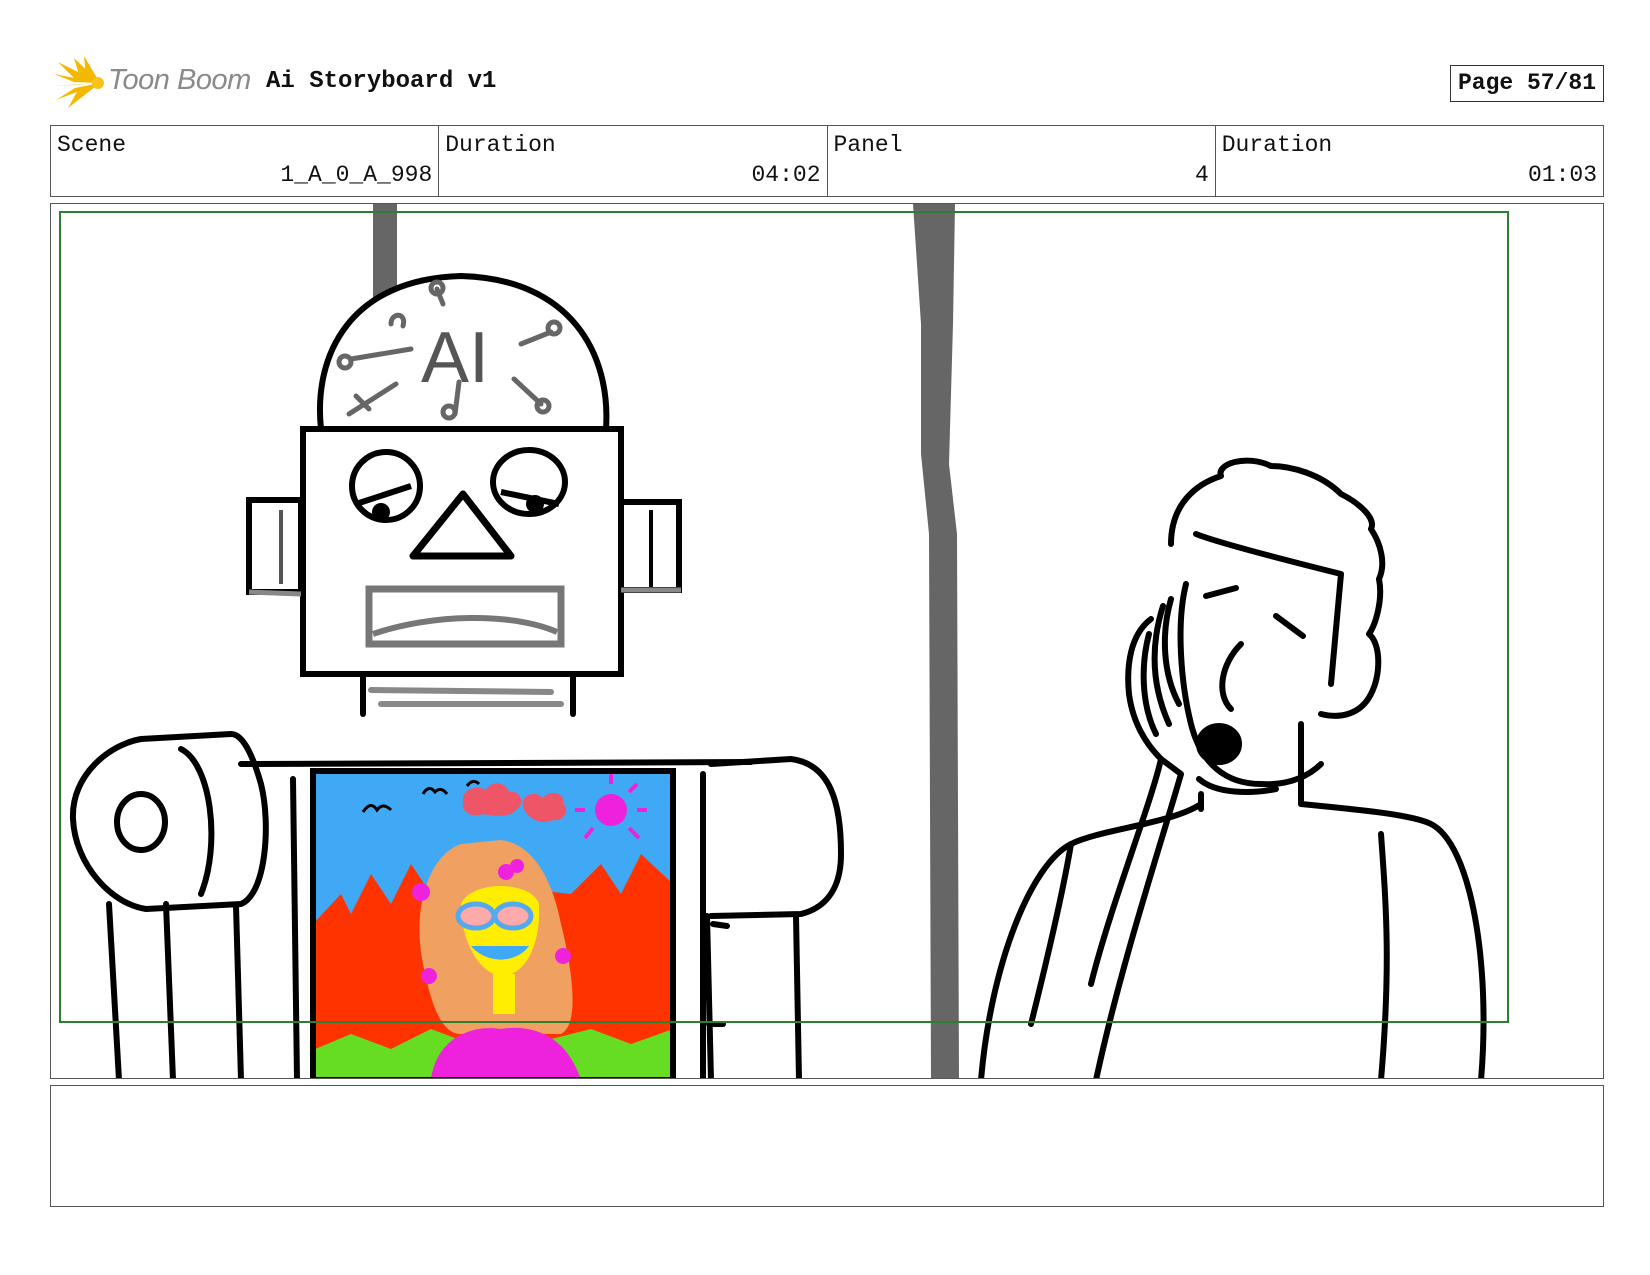 This screenshot has width=1650, height=1275. Describe the element at coordinates (828, 83) in the screenshot. I see `page-header: Toon Boom Ai Storyboard v1 Page 57/81` at that location.